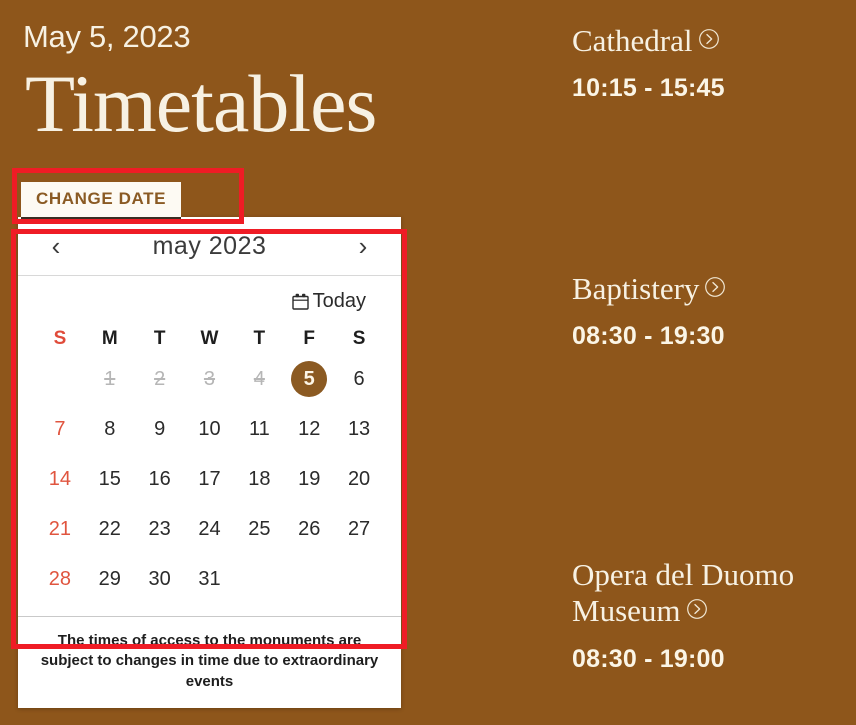 This screenshot has width=856, height=725. I want to click on calendar-day-25: 25, so click(259, 529).